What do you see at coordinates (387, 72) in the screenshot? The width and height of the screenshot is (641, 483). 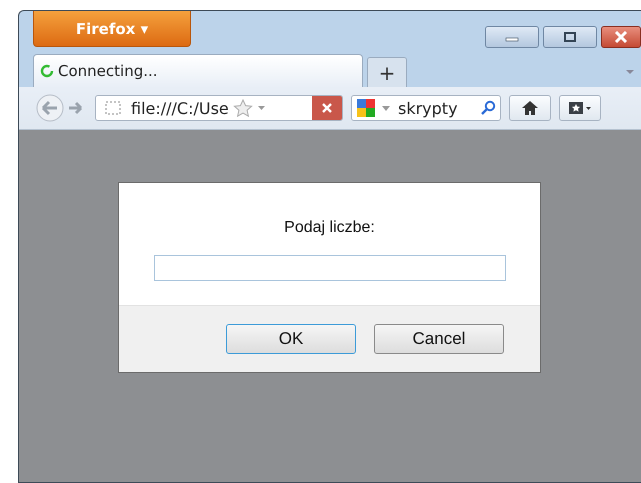 I see `new-tab-button: +` at bounding box center [387, 72].